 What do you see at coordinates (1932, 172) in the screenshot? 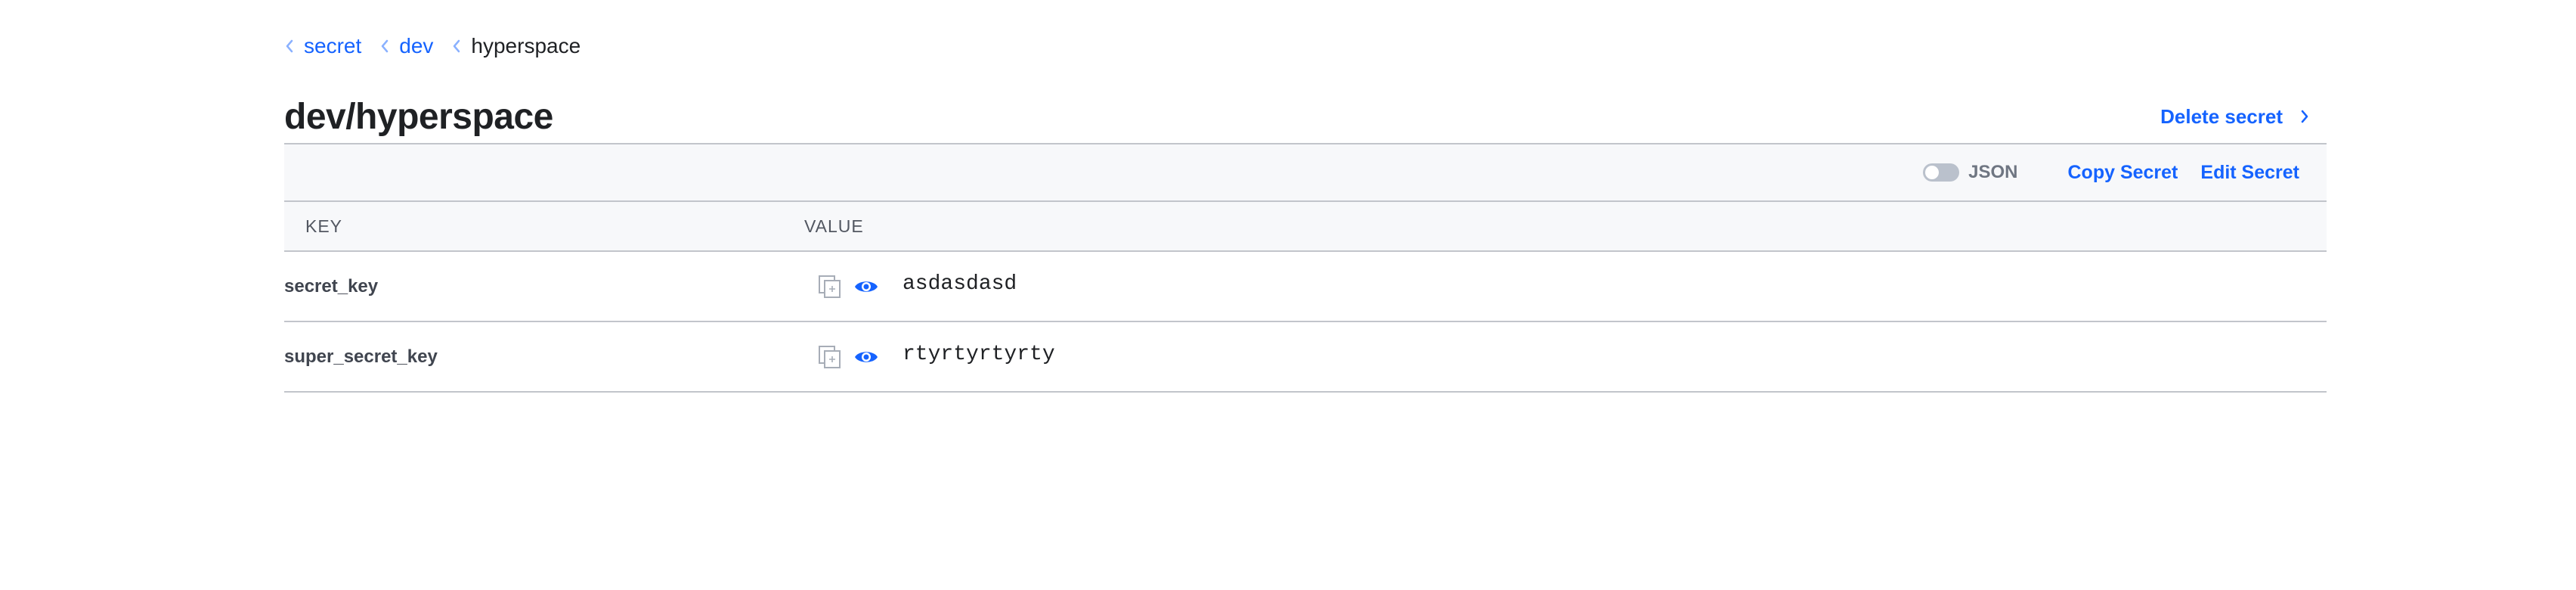
I see `toggle-knob` at bounding box center [1932, 172].